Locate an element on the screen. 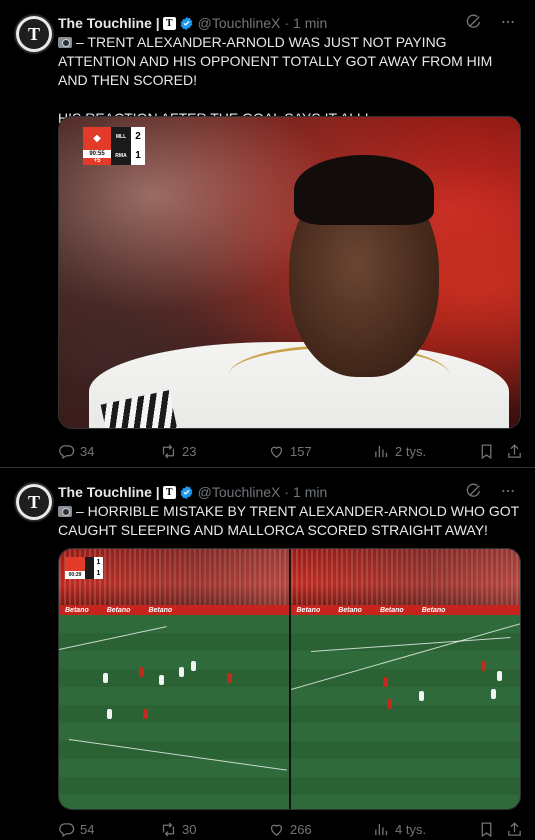  tweet-image-left: Betano Betano Betano 00:29 1 1 is located at coordinates (174, 679).